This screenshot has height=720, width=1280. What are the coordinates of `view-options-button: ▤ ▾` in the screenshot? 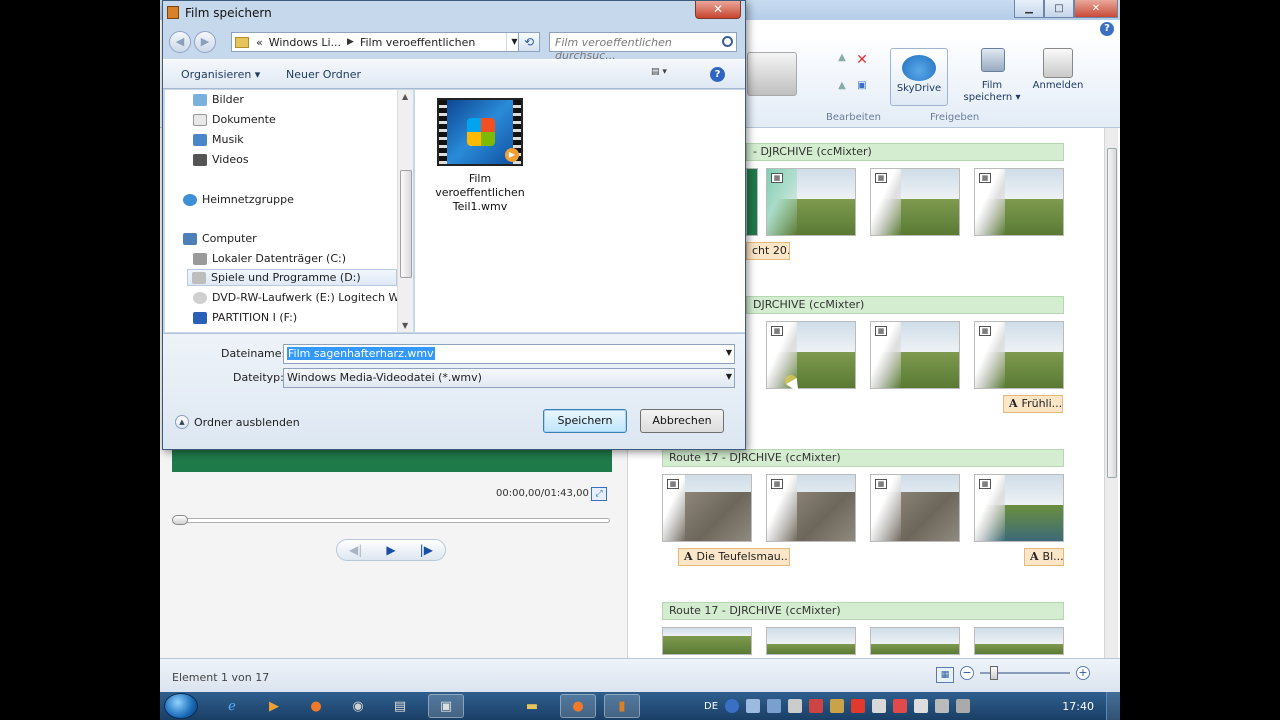 It's located at (668, 75).